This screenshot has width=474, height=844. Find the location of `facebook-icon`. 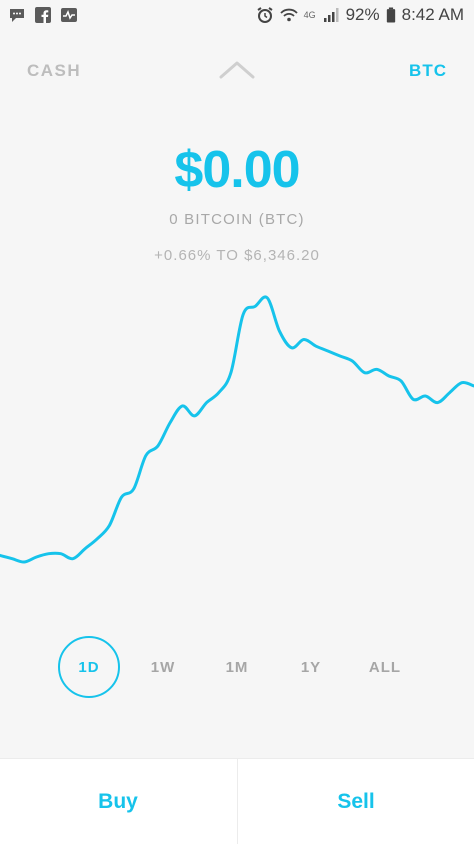

facebook-icon is located at coordinates (43, 15).